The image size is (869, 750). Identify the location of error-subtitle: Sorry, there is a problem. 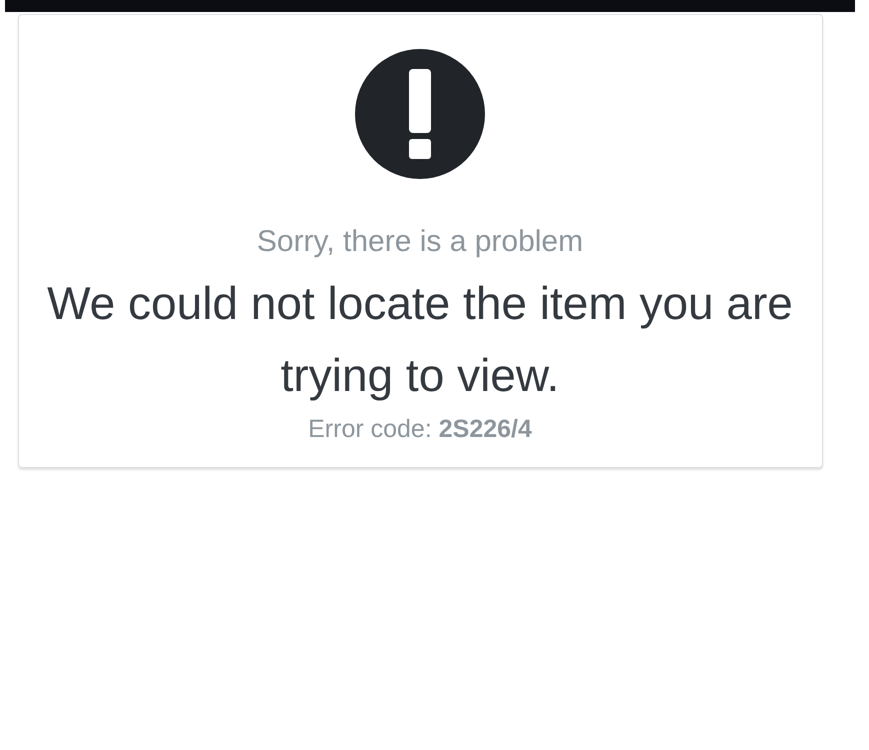
(420, 242).